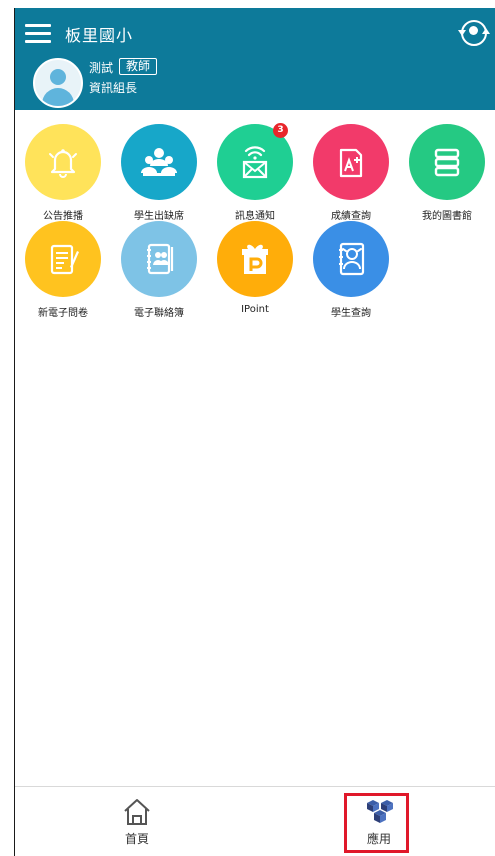  I want to click on app-attendance: 學生出缺席, so click(159, 166).